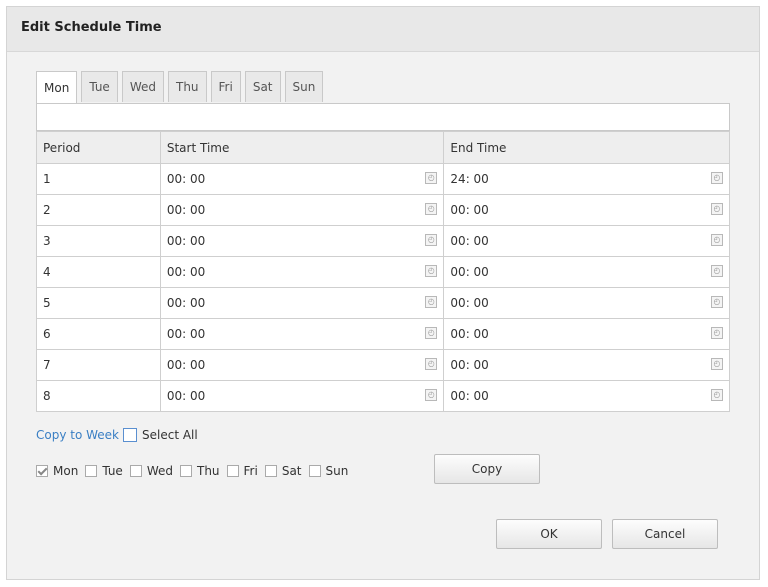 The image size is (768, 587). What do you see at coordinates (170, 435) in the screenshot?
I see `select-all-label: Select All` at bounding box center [170, 435].